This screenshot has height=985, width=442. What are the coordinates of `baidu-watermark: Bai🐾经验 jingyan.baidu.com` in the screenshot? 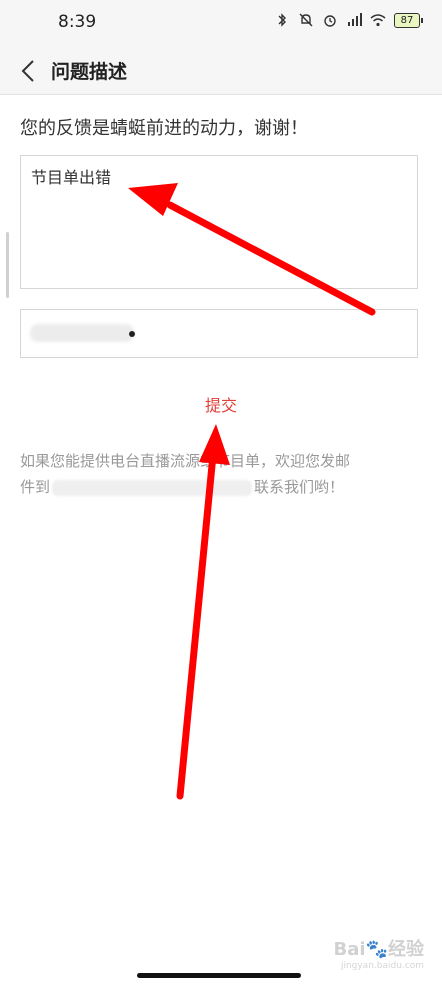 It's located at (379, 953).